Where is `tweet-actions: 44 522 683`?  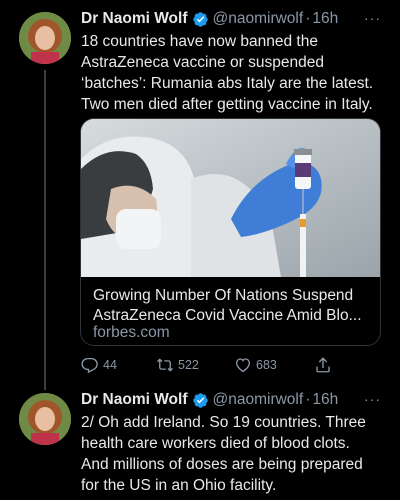 tweet-actions: 44 522 683 is located at coordinates (231, 365).